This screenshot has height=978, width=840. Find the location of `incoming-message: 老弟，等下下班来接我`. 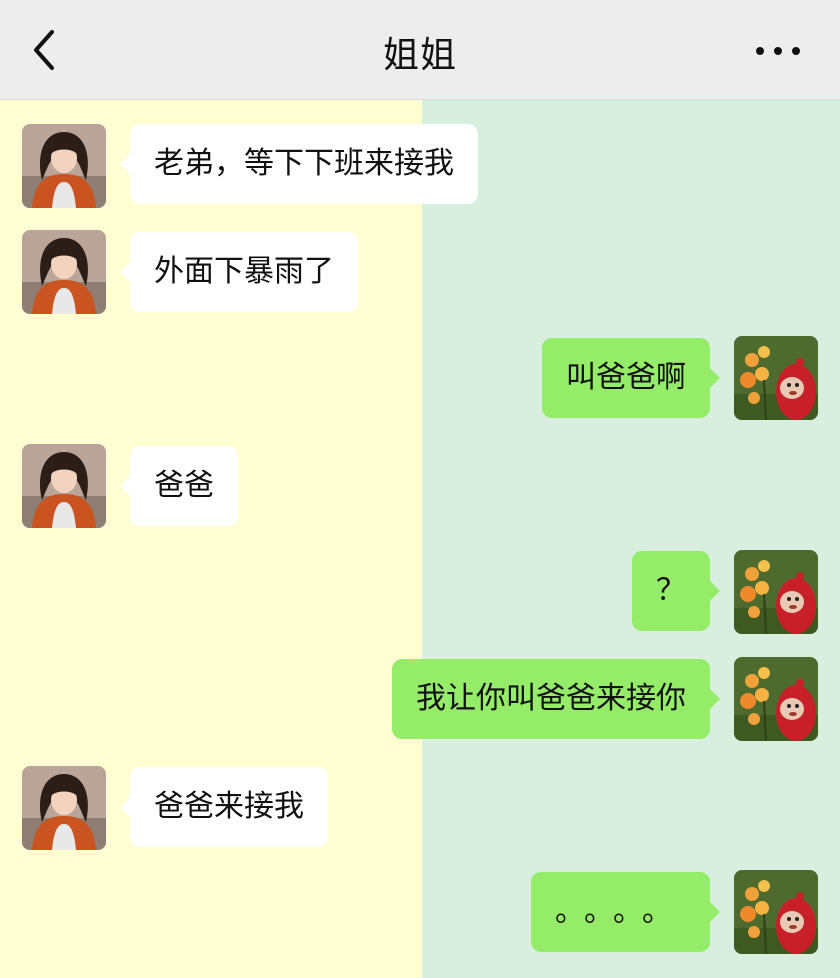

incoming-message: 老弟，等下下班来接我 is located at coordinates (299, 164).